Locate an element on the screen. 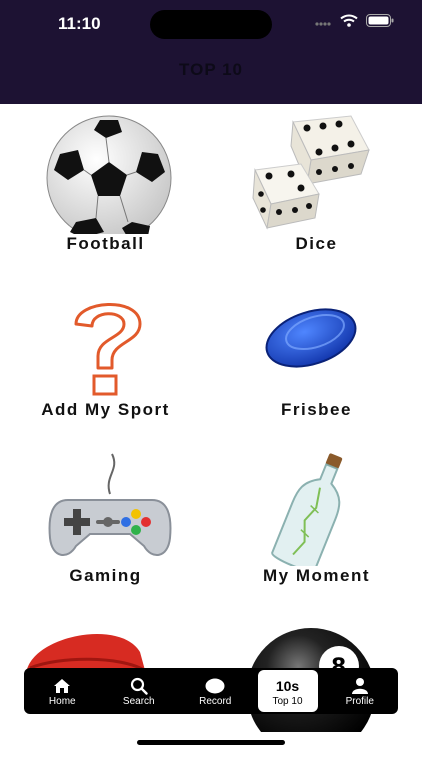 Image resolution: width=422 pixels, height=768 pixels. status-time: 11:10 is located at coordinates (79, 23).